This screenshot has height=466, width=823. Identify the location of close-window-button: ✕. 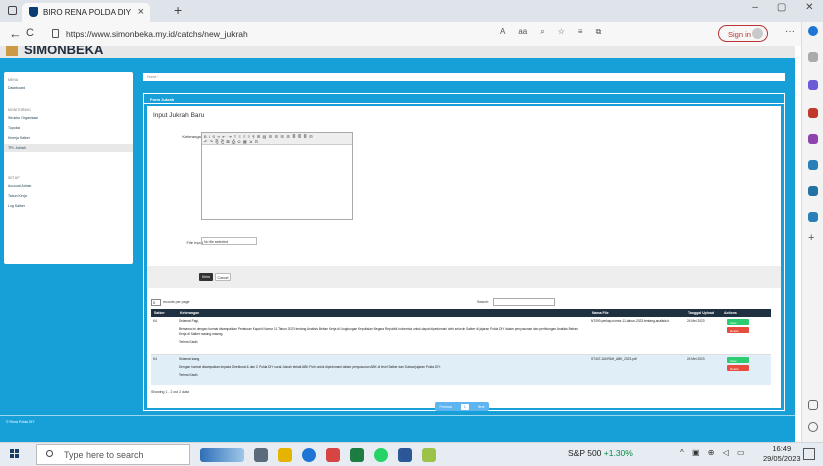
(809, 7).